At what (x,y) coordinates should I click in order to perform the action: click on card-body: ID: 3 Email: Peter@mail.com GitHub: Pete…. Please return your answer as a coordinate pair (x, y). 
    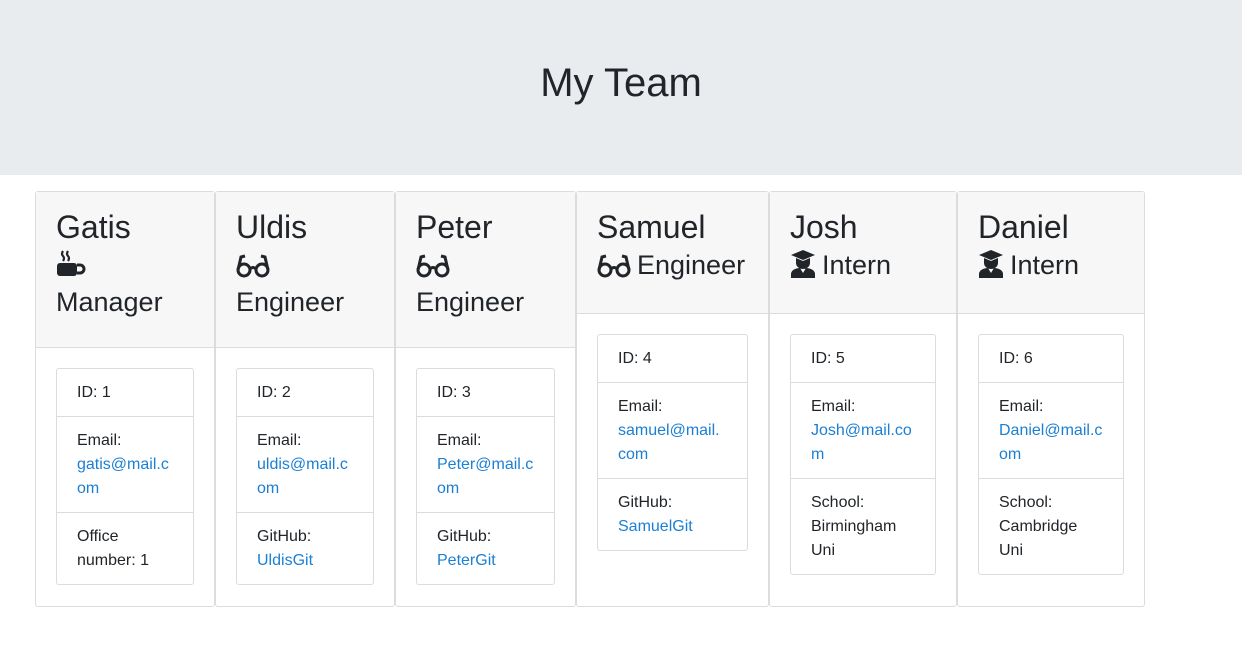
    Looking at the image, I should click on (485, 466).